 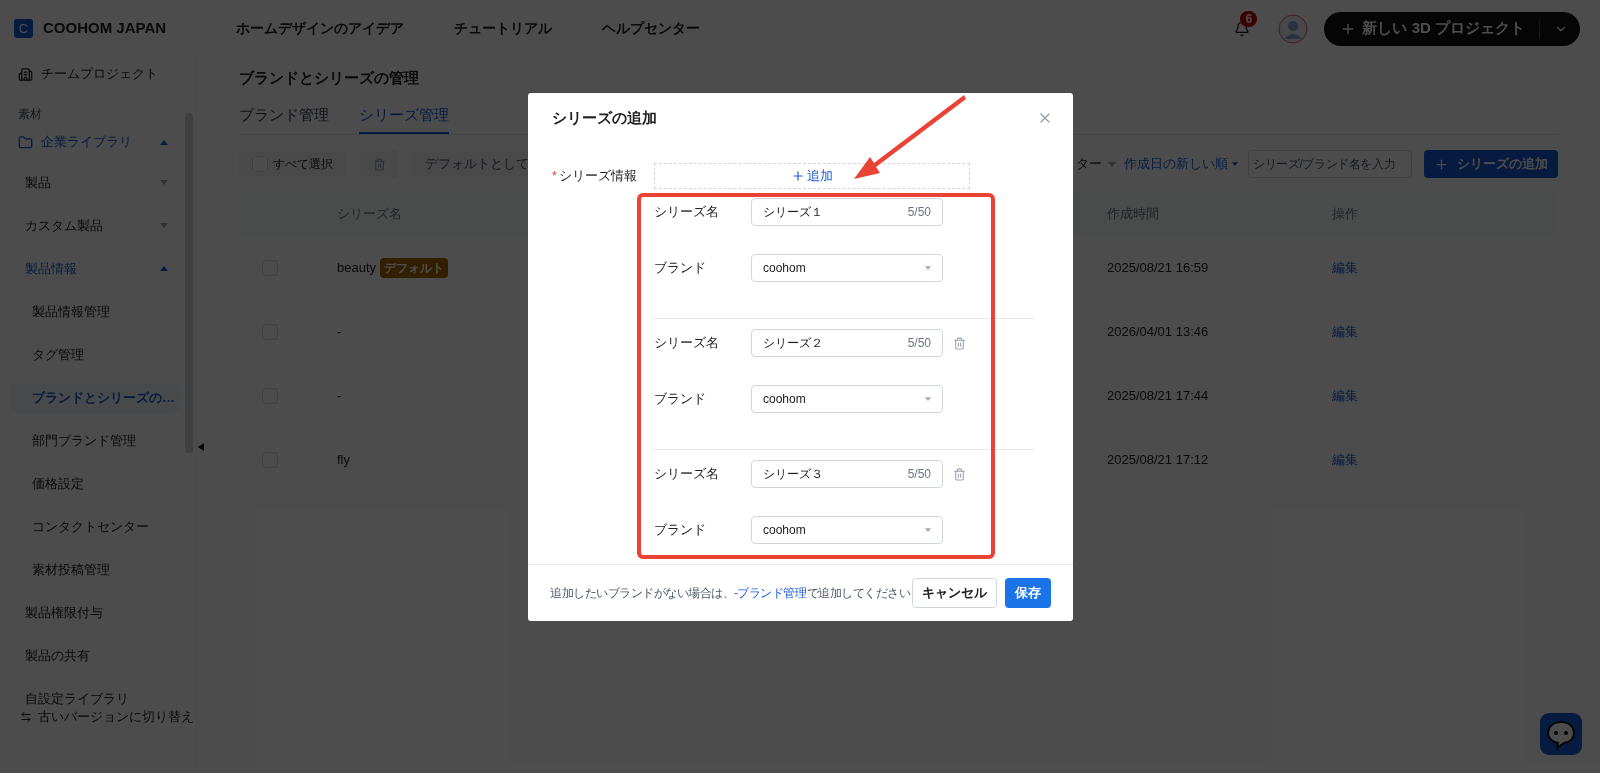 I want to click on brand-name: COOHOM JAPAN, so click(x=105, y=28).